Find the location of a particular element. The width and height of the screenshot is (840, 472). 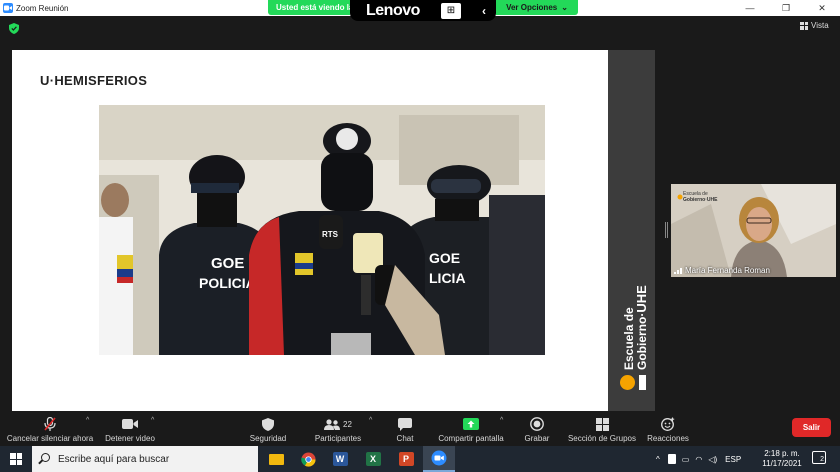

panel-splitter-handle is located at coordinates (666, 230).